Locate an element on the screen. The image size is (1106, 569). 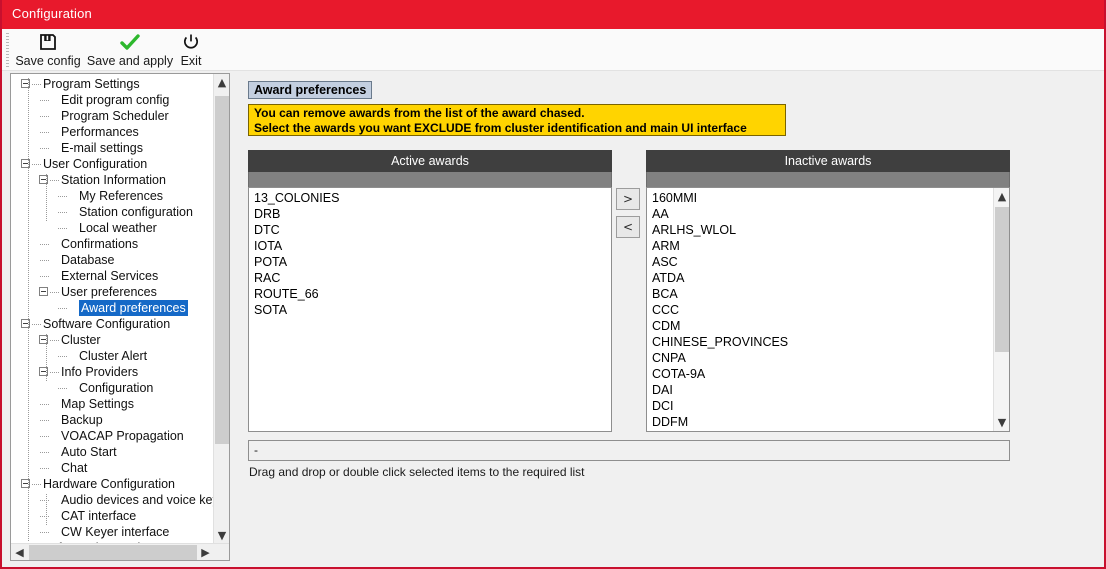
inactive-award-item: COTA-9A is located at coordinates (828, 374).